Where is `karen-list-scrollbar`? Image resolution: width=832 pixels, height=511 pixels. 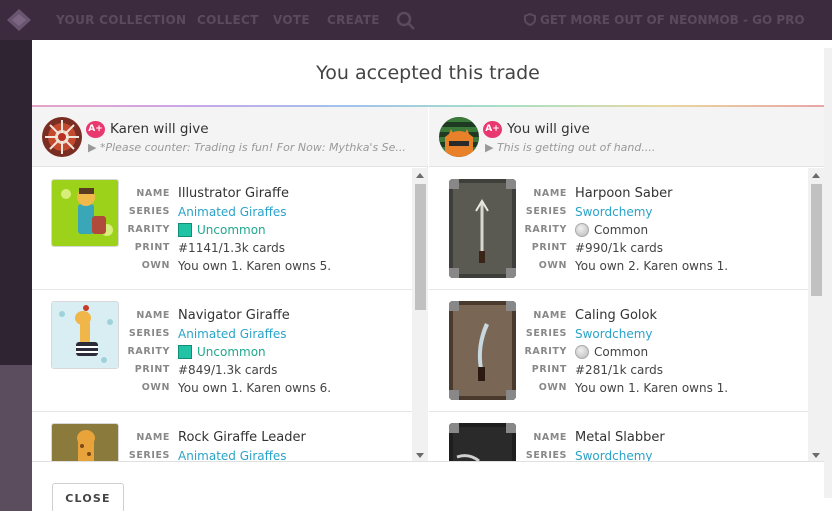
karen-list-scrollbar is located at coordinates (420, 315).